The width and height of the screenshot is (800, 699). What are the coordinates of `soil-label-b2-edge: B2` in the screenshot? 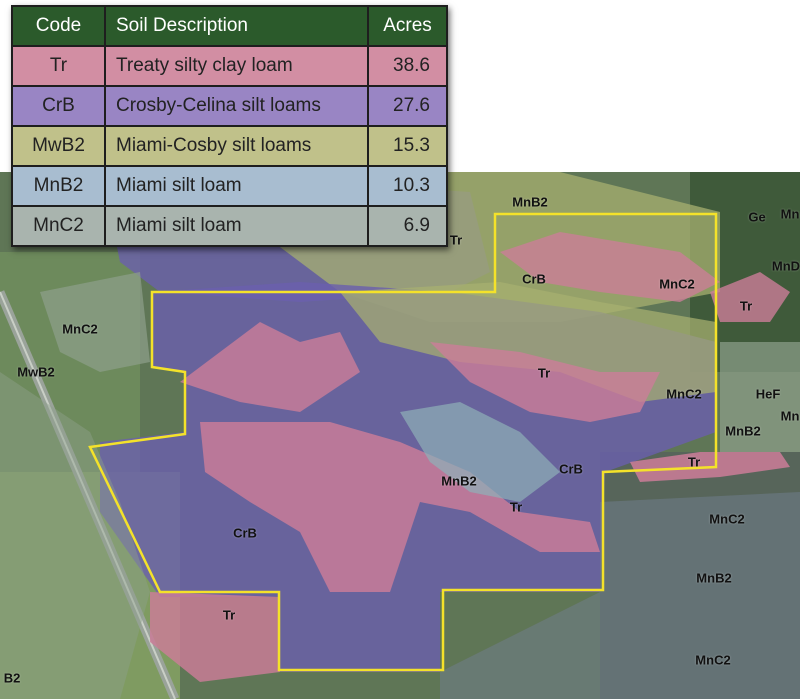 It's located at (12, 678).